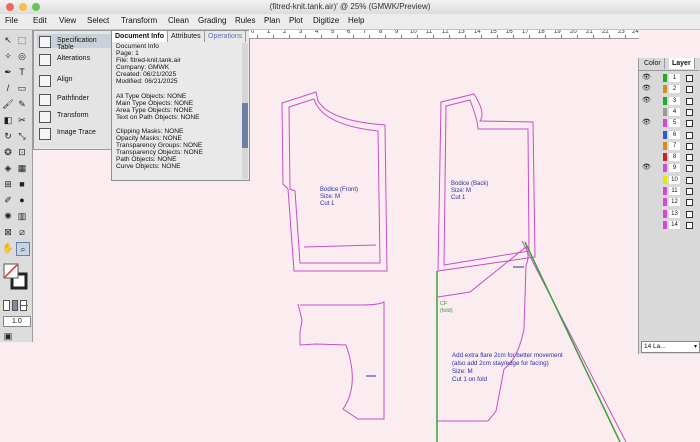 This screenshot has width=700, height=442. Describe the element at coordinates (22, 88) in the screenshot. I see `rectangle-tool-icon: ▭` at that location.